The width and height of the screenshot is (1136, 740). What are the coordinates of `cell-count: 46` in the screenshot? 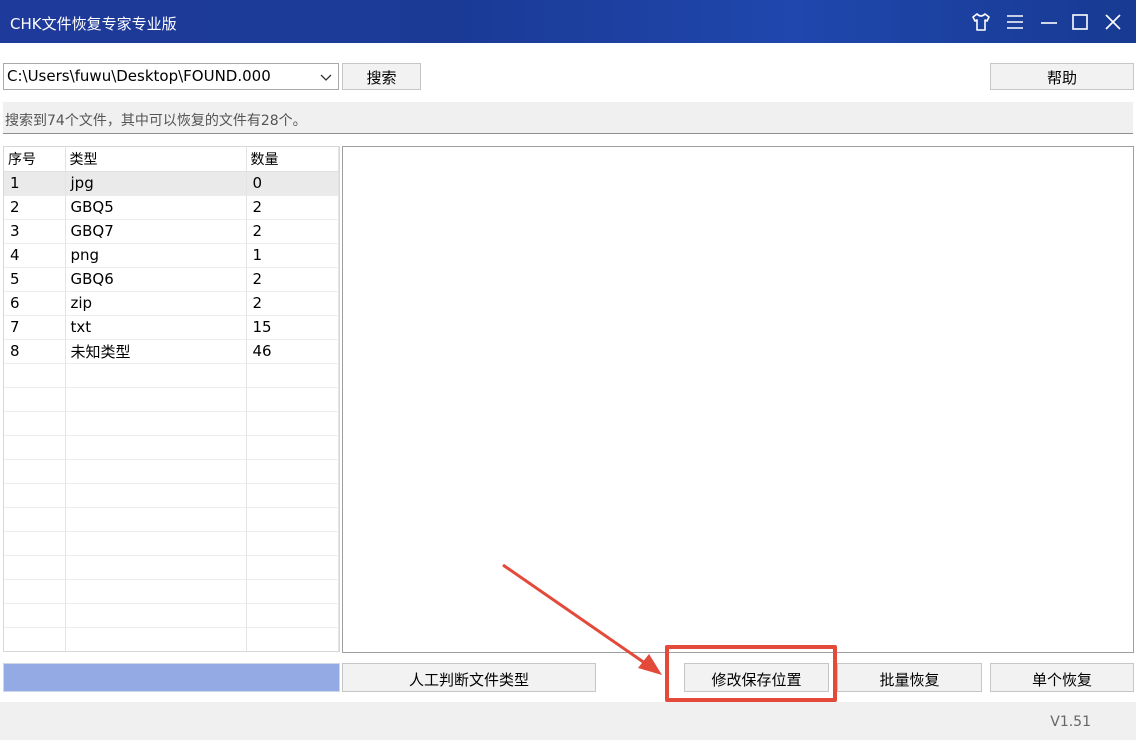 It's located at (292, 351).